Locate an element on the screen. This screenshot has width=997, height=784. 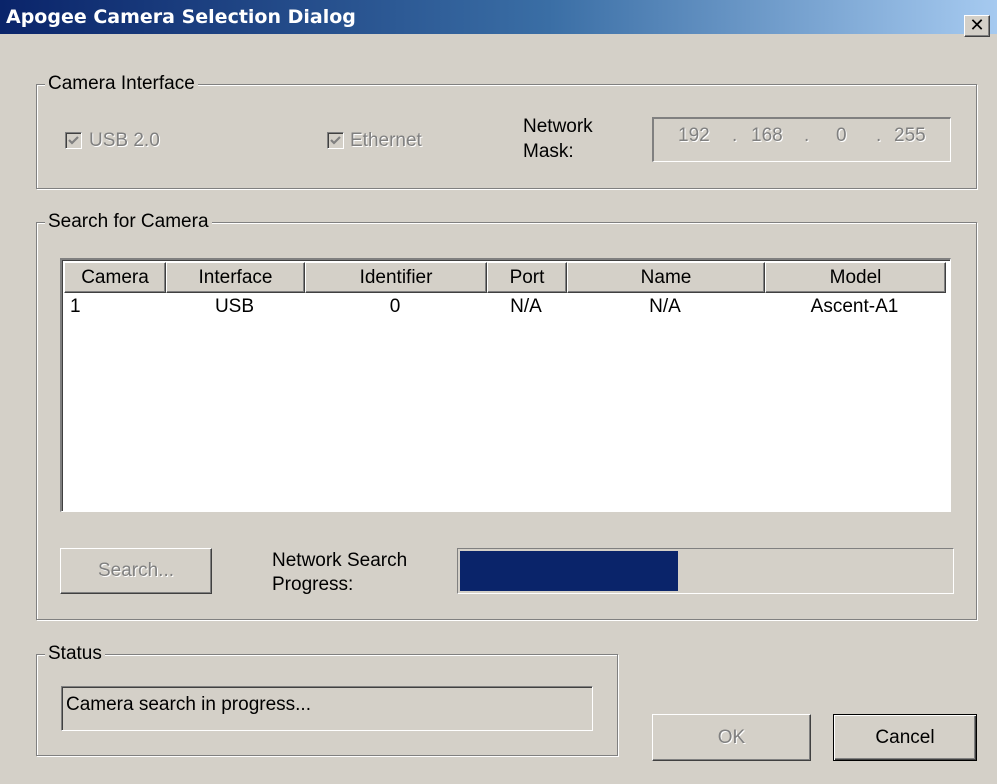
cell-camera: 1 is located at coordinates (75, 306).